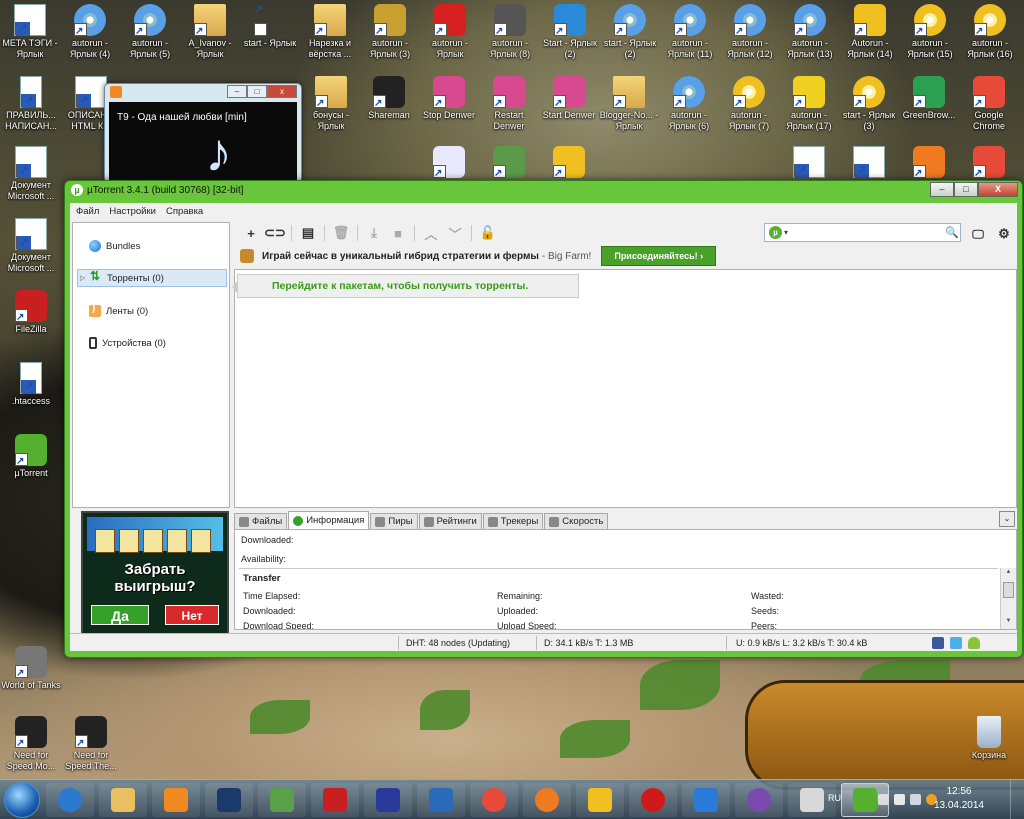 Image resolution: width=1024 pixels, height=819 pixels. I want to click on desktop-icon: autorun - Ярлык (16), so click(990, 32).